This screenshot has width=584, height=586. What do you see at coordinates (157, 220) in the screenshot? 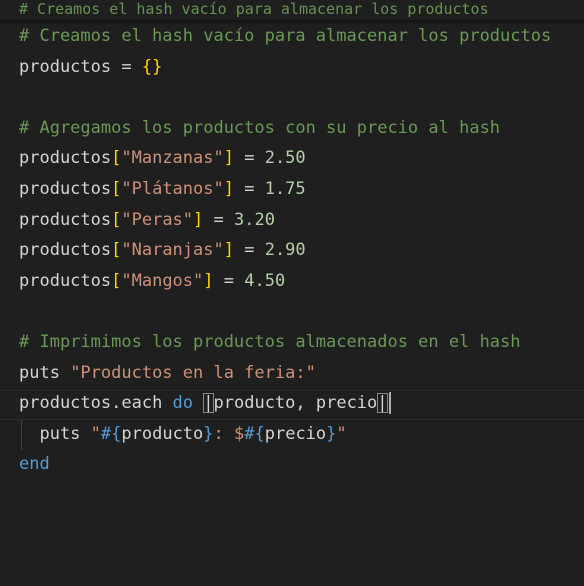
I see `code-token-string: "Peras"` at bounding box center [157, 220].